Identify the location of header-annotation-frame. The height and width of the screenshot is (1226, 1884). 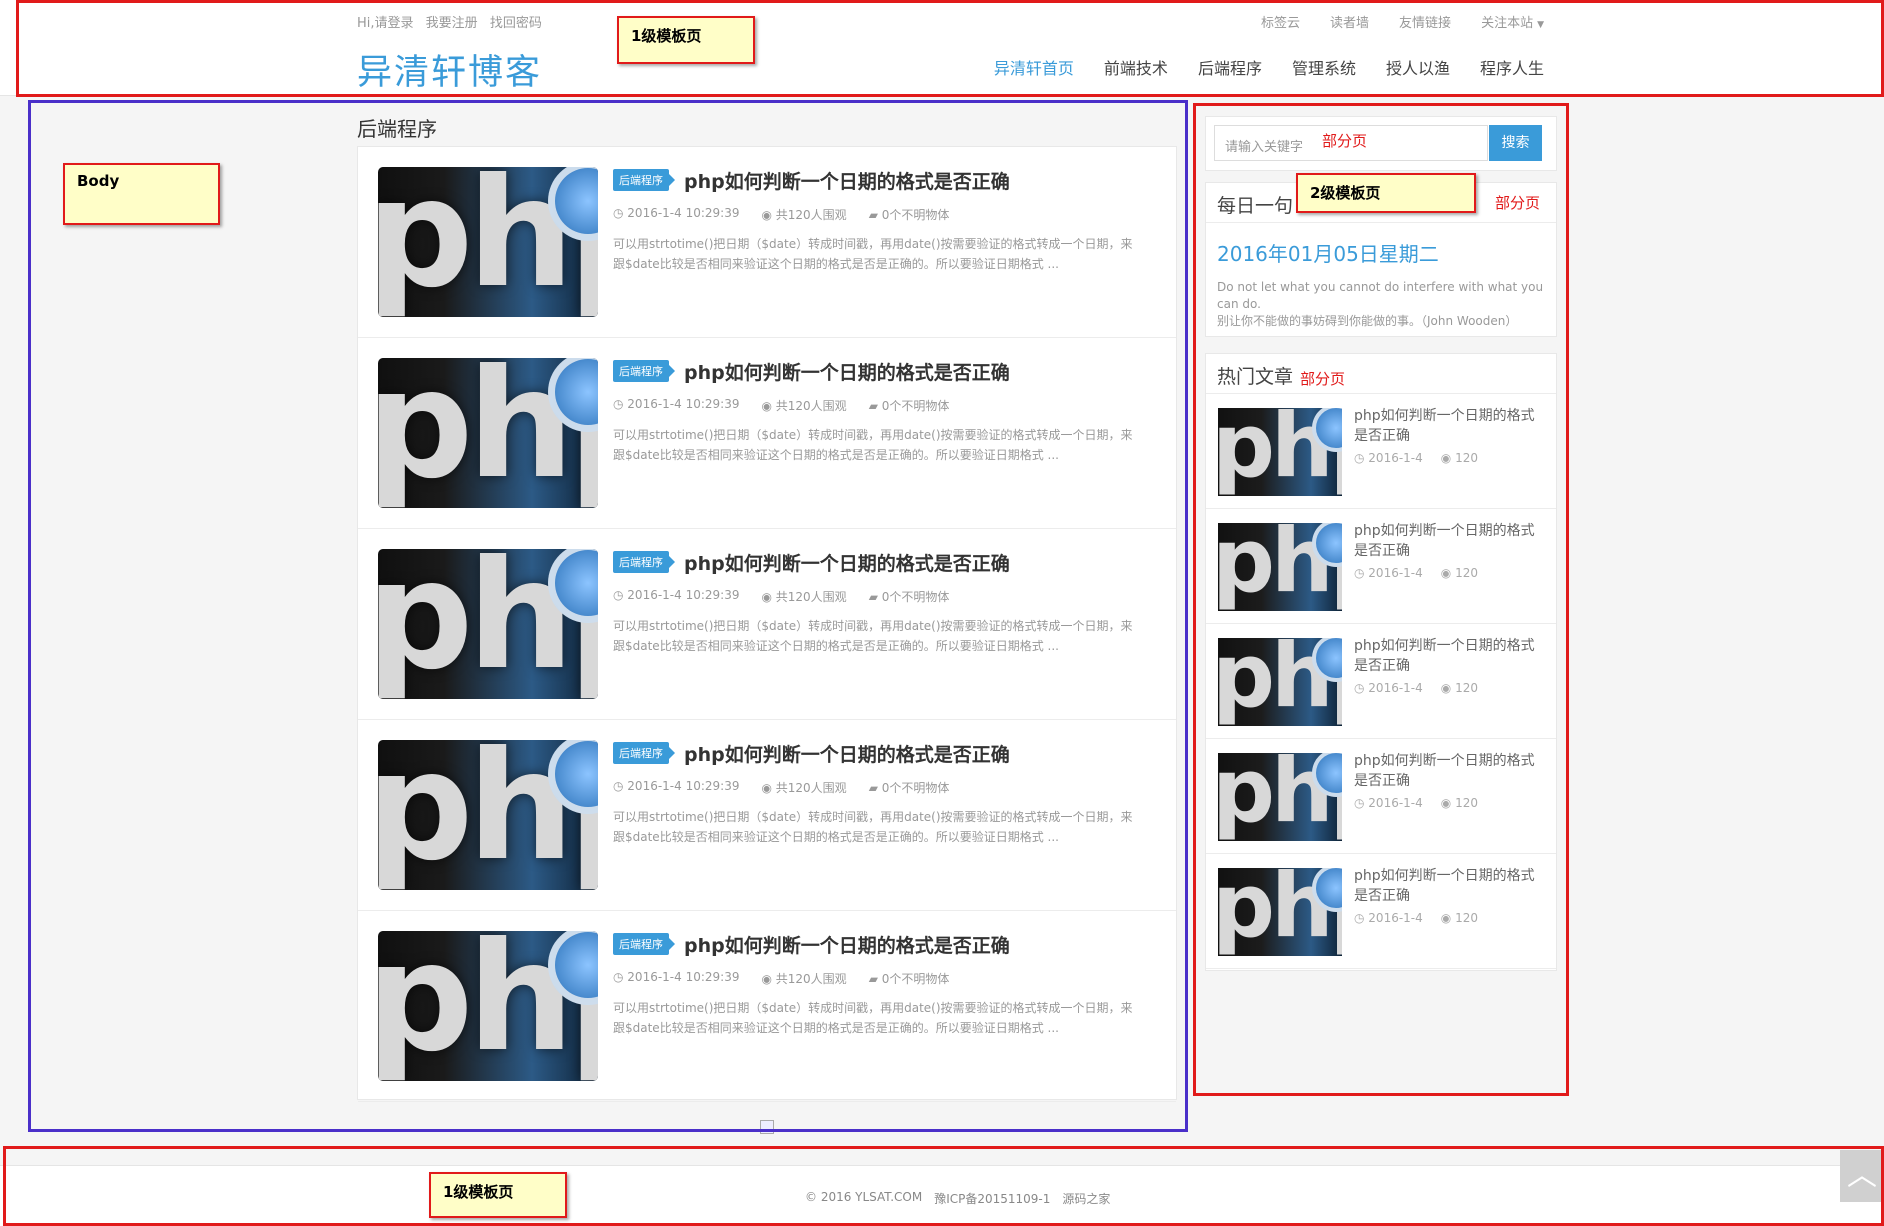
(950, 48).